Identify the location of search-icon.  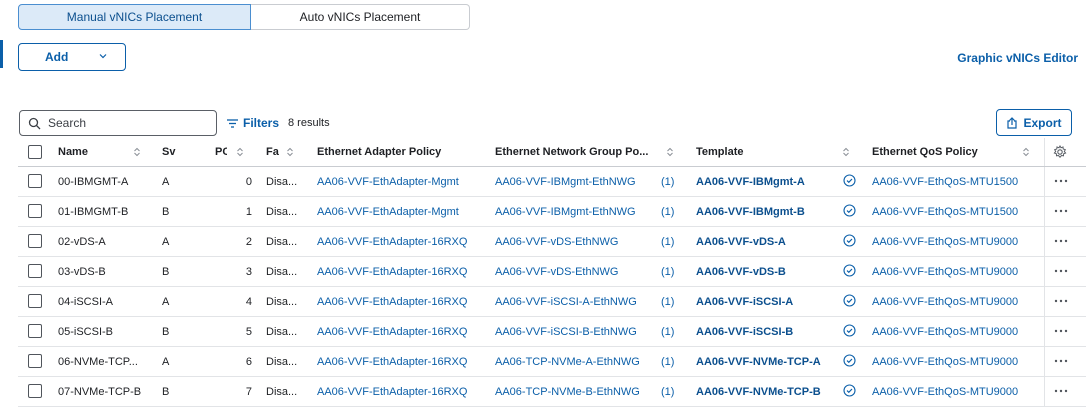
(34, 123).